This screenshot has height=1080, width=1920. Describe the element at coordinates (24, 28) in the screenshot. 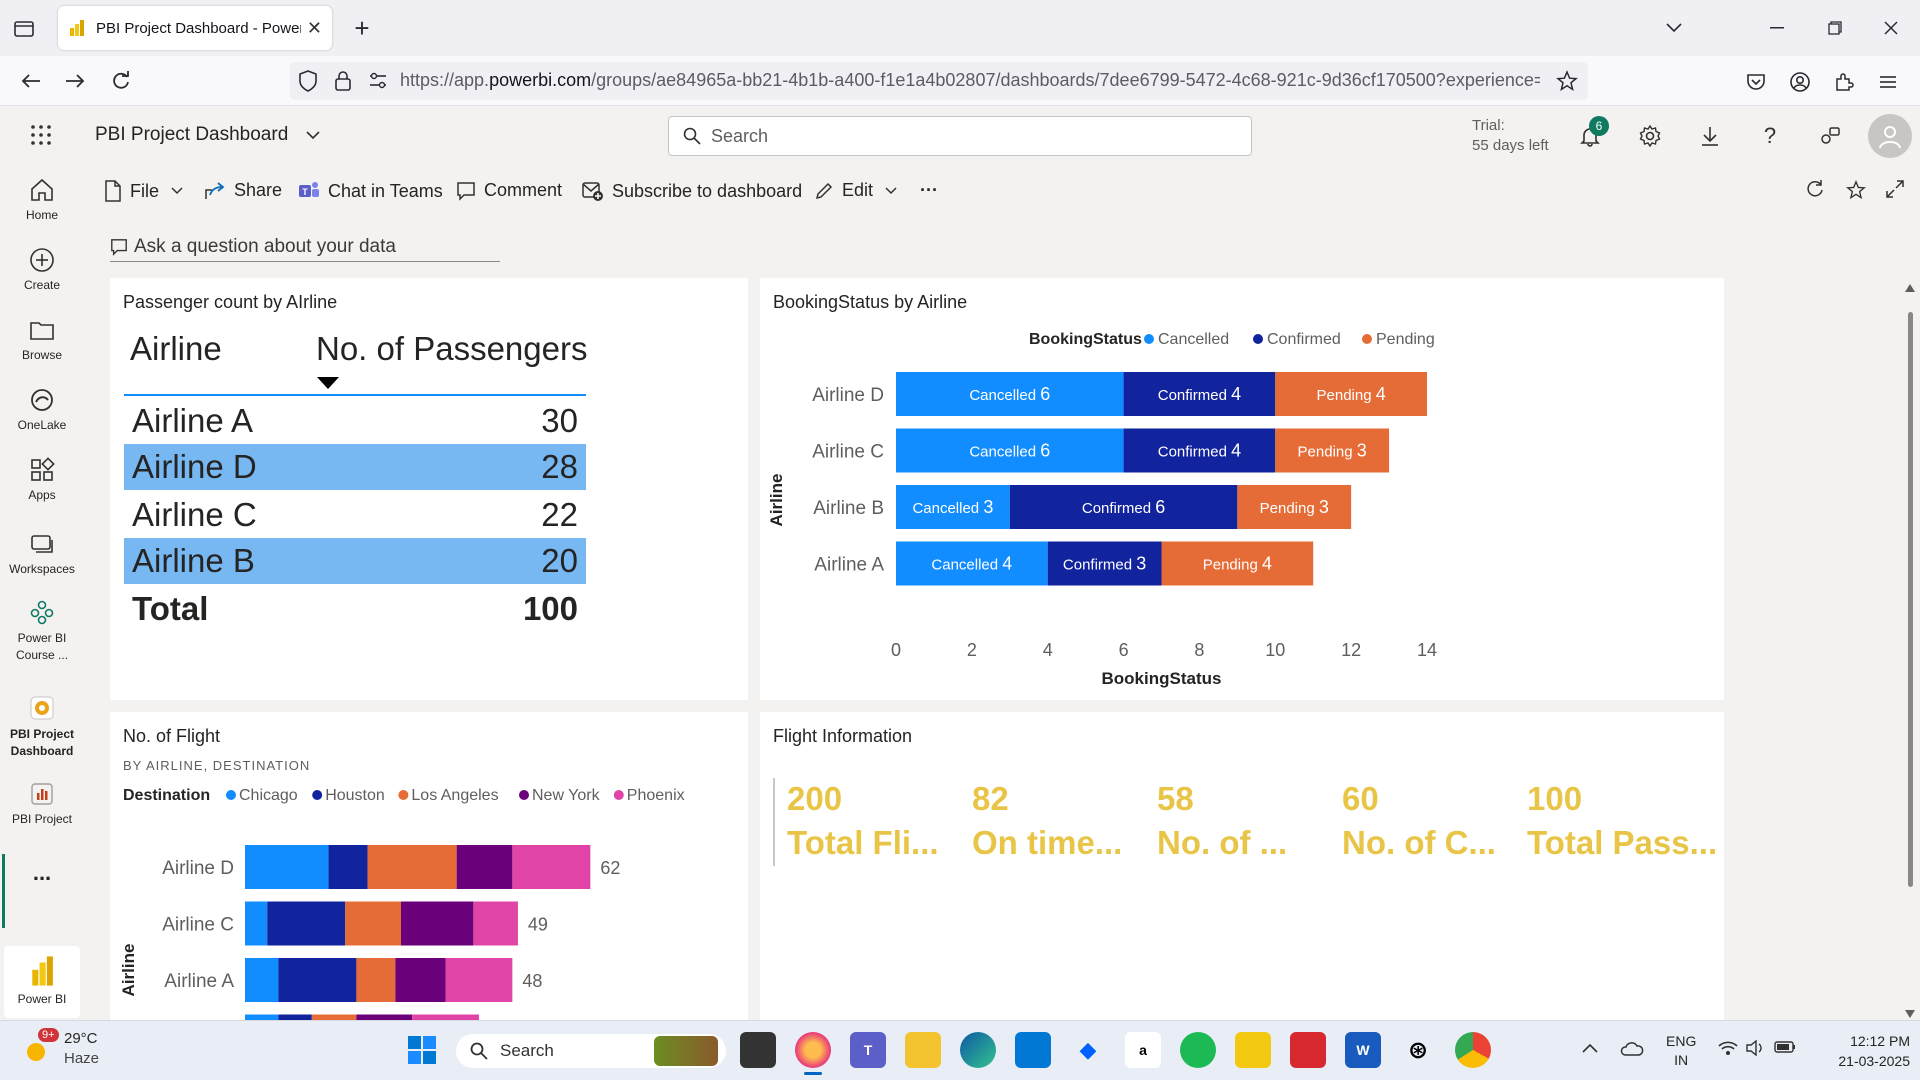

I see `tab-list-icon` at that location.